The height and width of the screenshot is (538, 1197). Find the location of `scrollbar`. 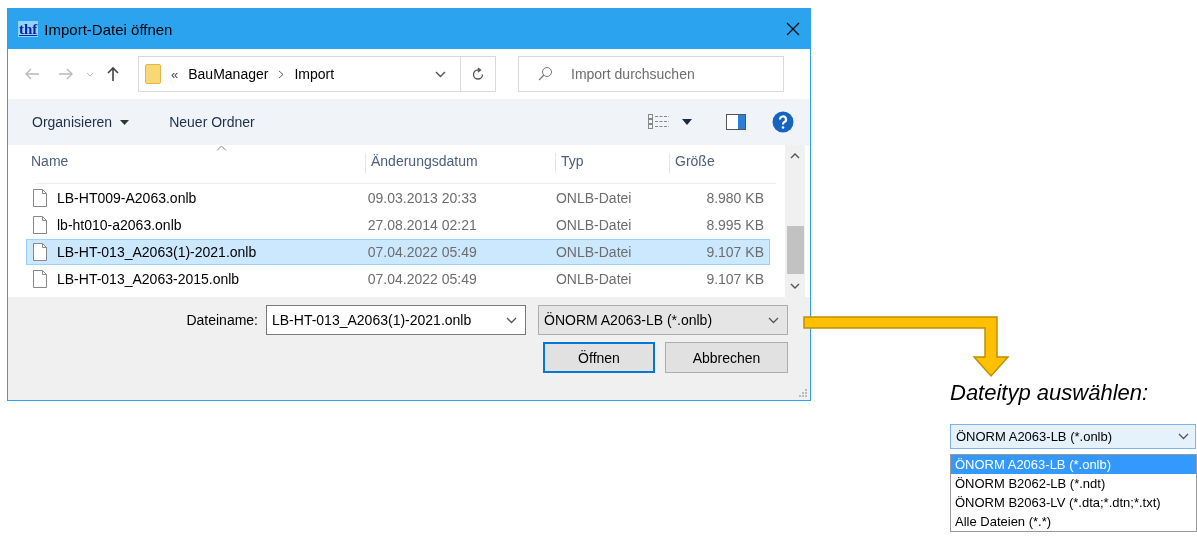

scrollbar is located at coordinates (795, 221).